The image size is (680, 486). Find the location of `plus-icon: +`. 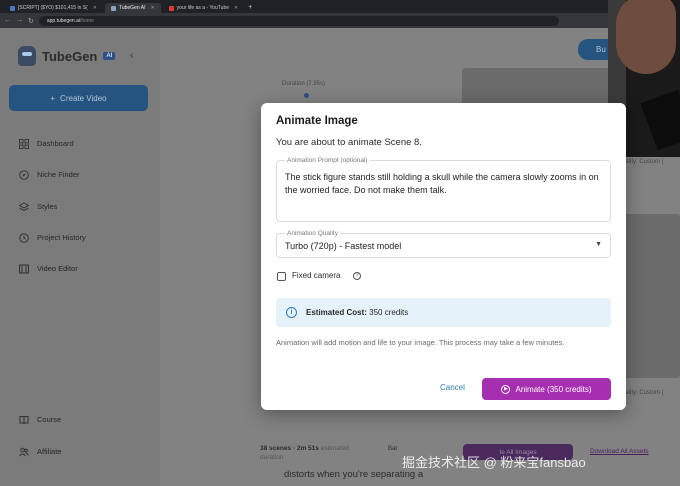

plus-icon: + is located at coordinates (53, 98).